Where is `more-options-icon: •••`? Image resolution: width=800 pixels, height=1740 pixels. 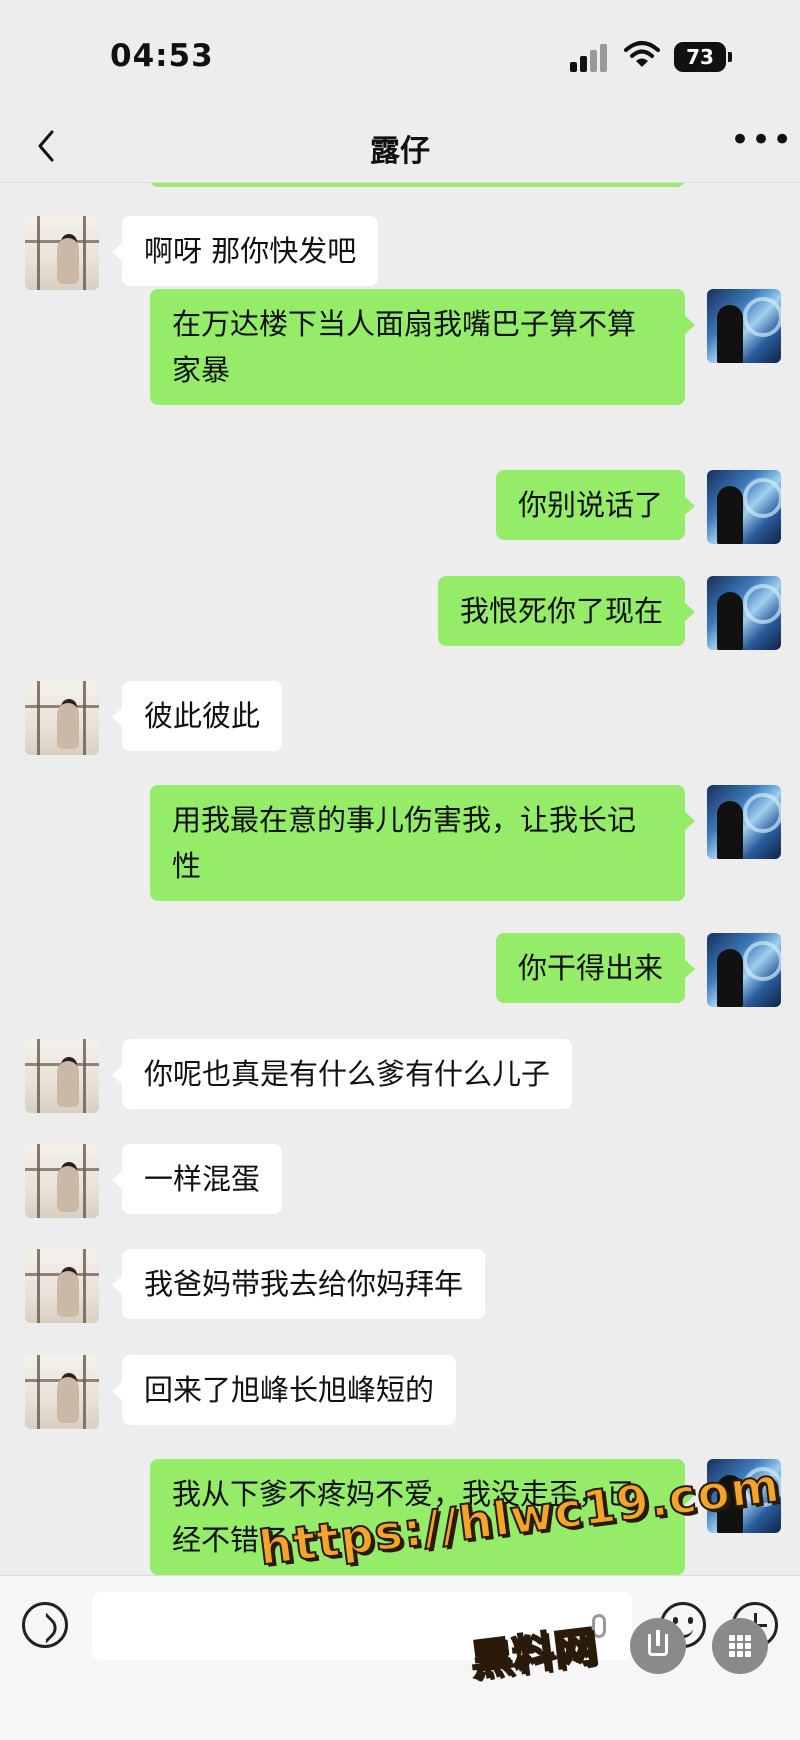
more-options-icon: ••• is located at coordinates (761, 141).